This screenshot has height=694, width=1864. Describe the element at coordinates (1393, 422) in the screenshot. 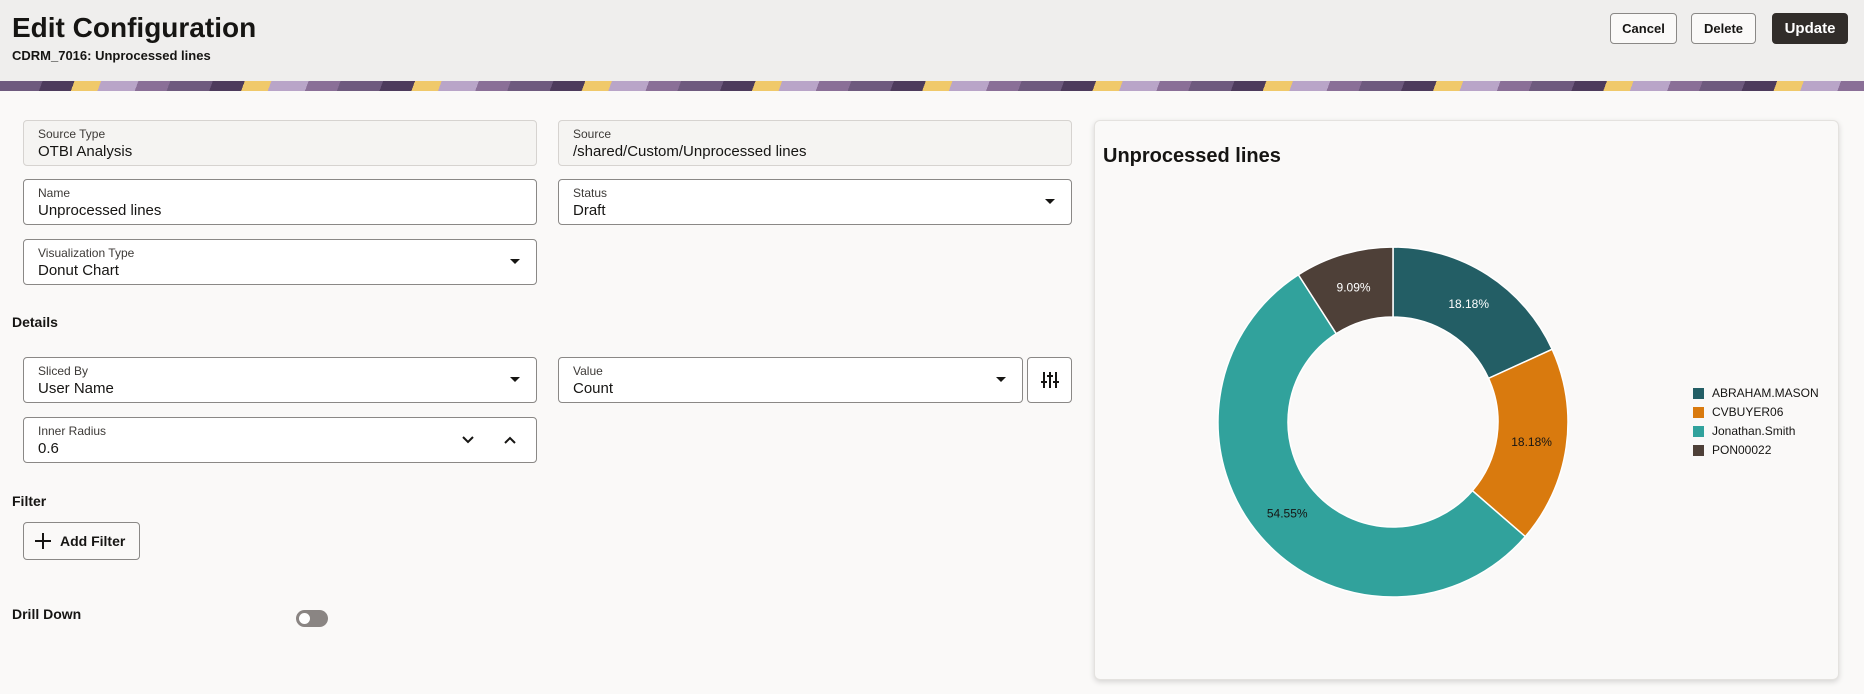

I see `donut-chart: 18.18% 18.18% 54.55% 9.09%` at that location.